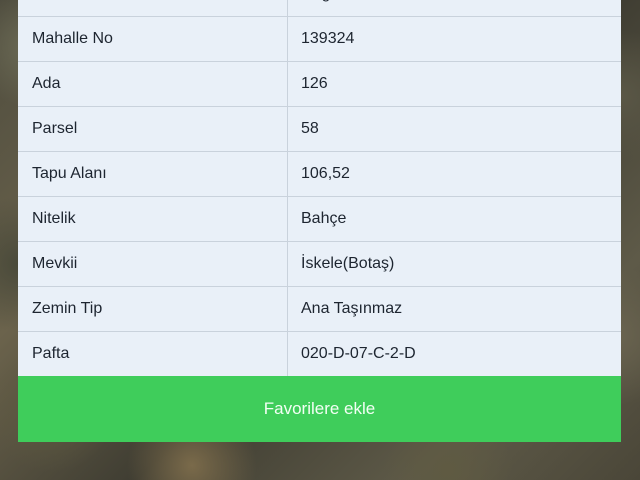  Describe the element at coordinates (454, 219) in the screenshot. I see `row-value: Bahçe` at that location.